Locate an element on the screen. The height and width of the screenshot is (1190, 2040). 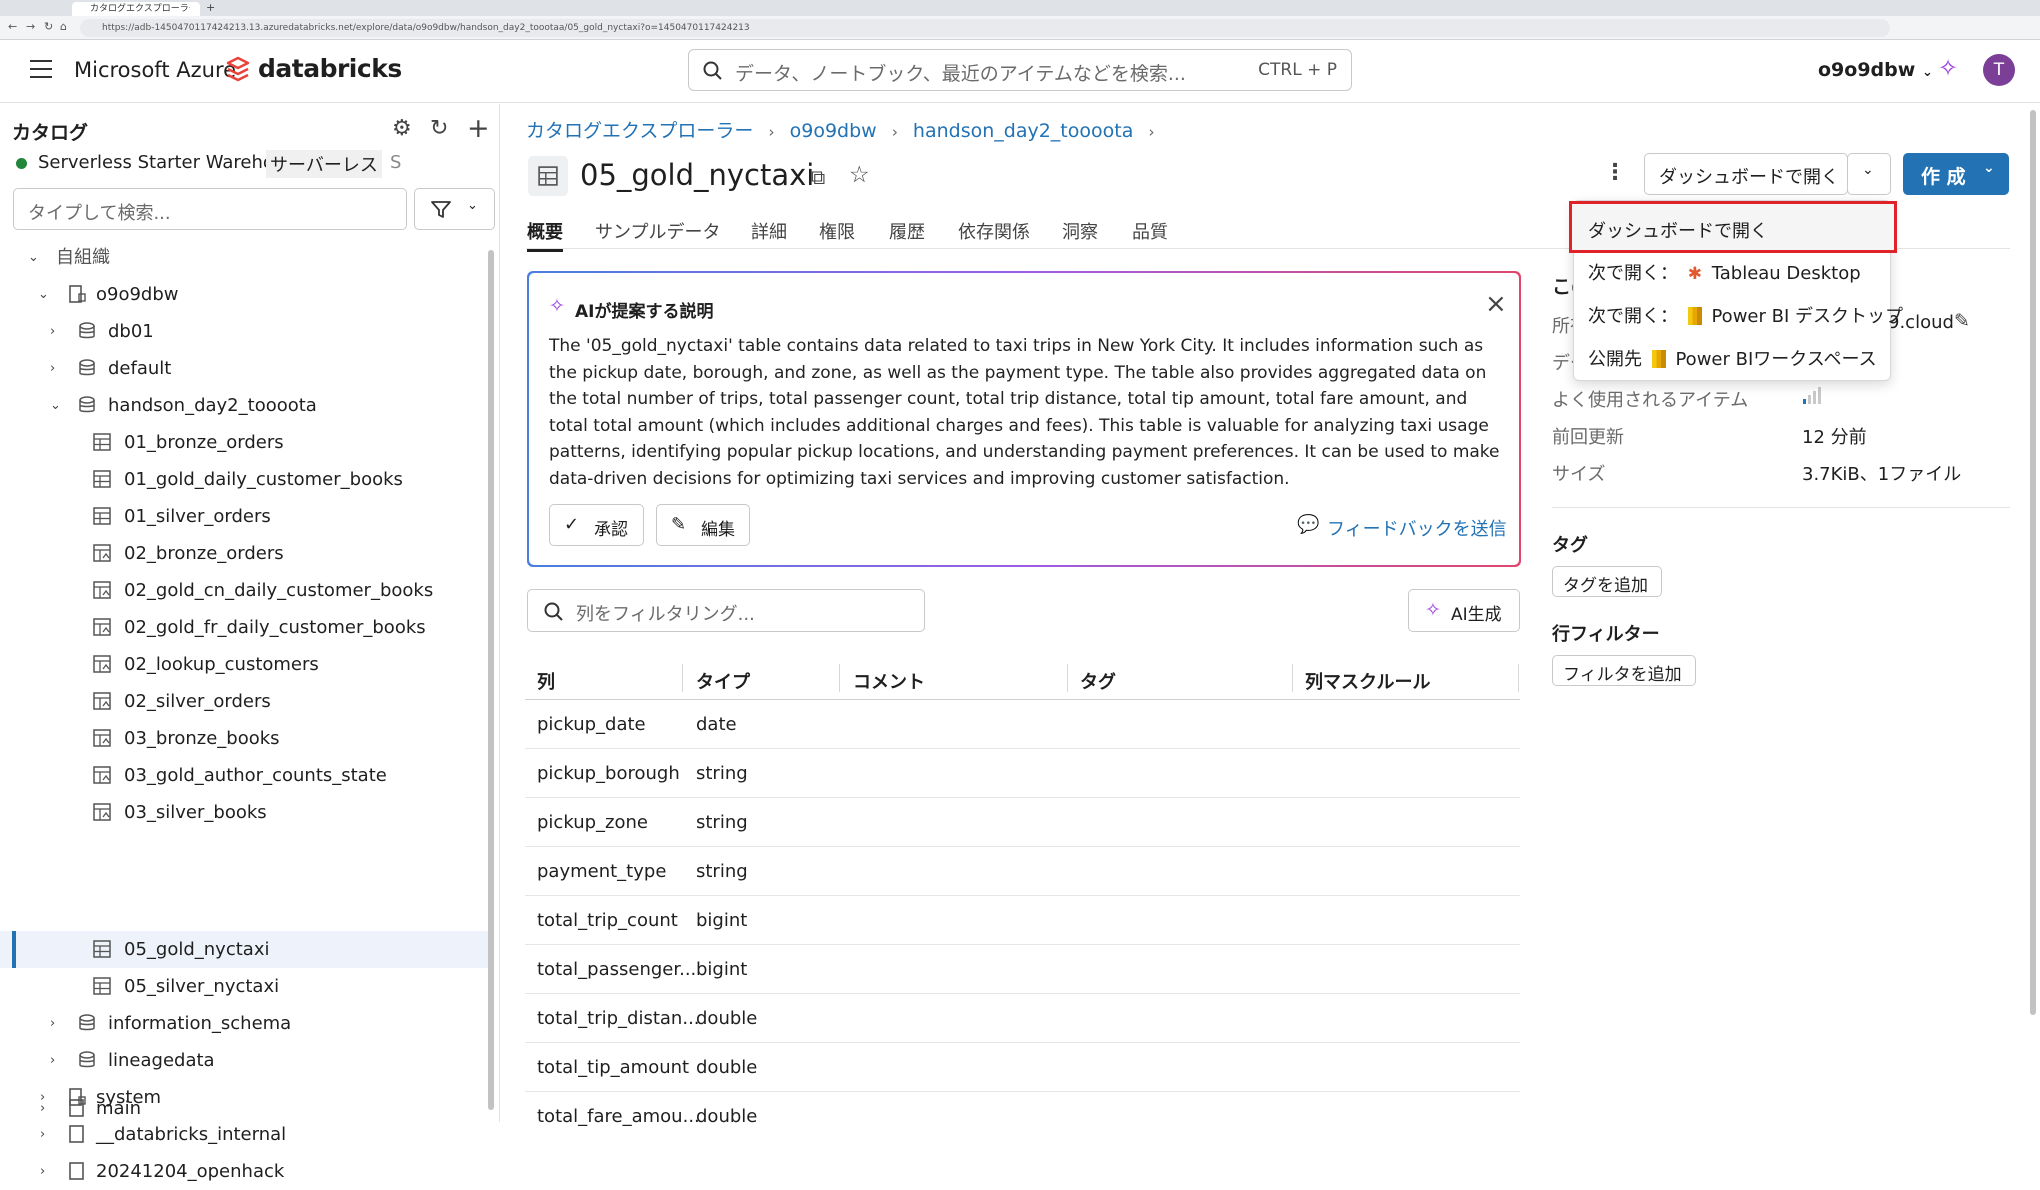
tree-item-table-selected: 05_gold_nyctaxi is located at coordinates (244, 949).